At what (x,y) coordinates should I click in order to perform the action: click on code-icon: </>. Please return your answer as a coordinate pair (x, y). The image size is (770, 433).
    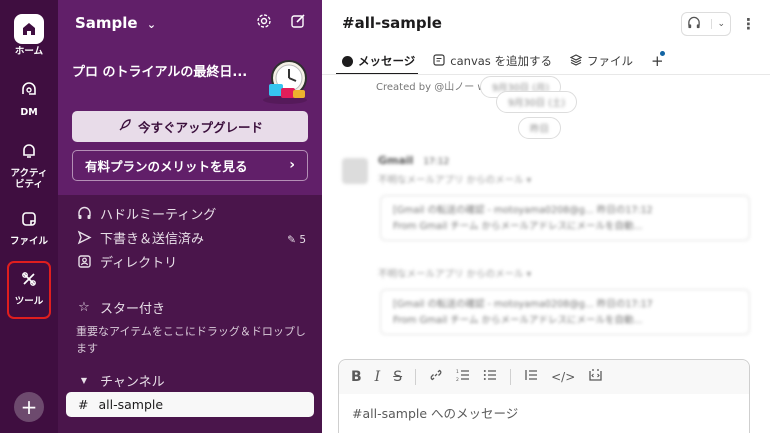
    Looking at the image, I should click on (563, 377).